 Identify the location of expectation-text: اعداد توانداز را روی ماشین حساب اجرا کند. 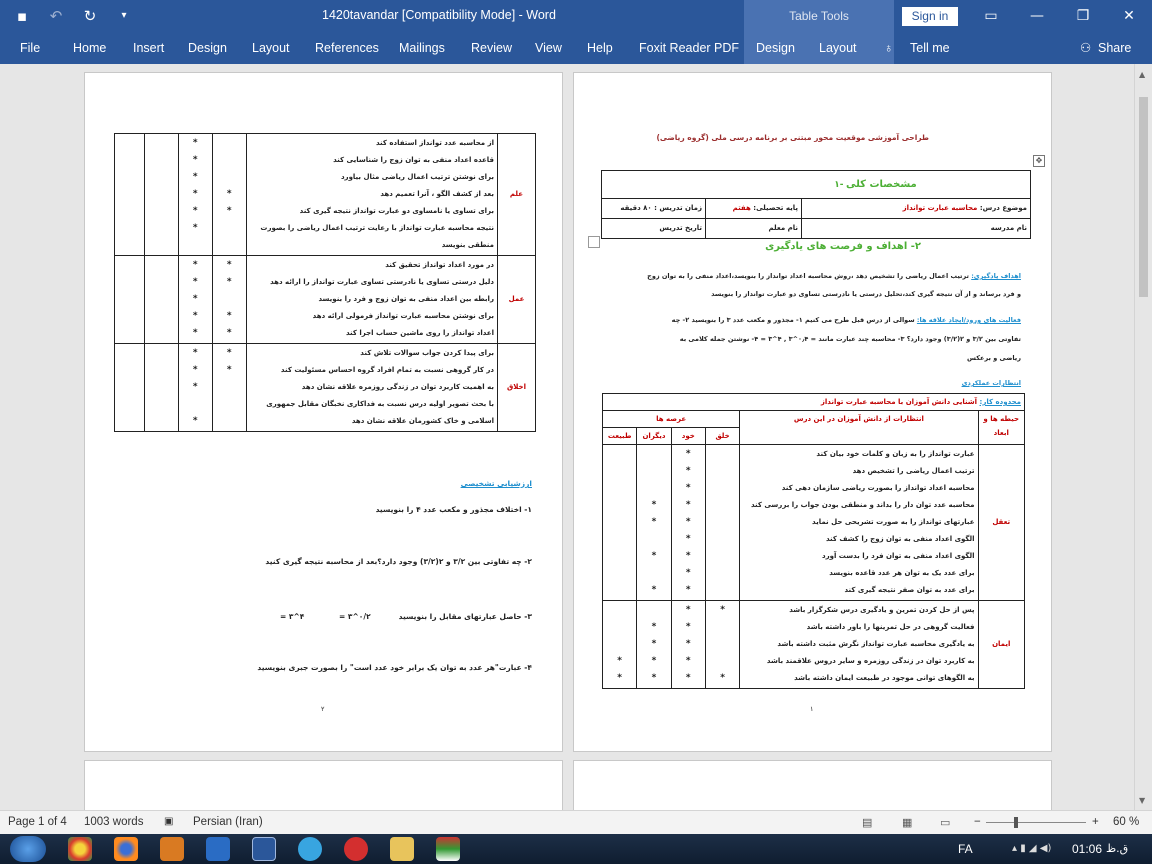
(419, 333).